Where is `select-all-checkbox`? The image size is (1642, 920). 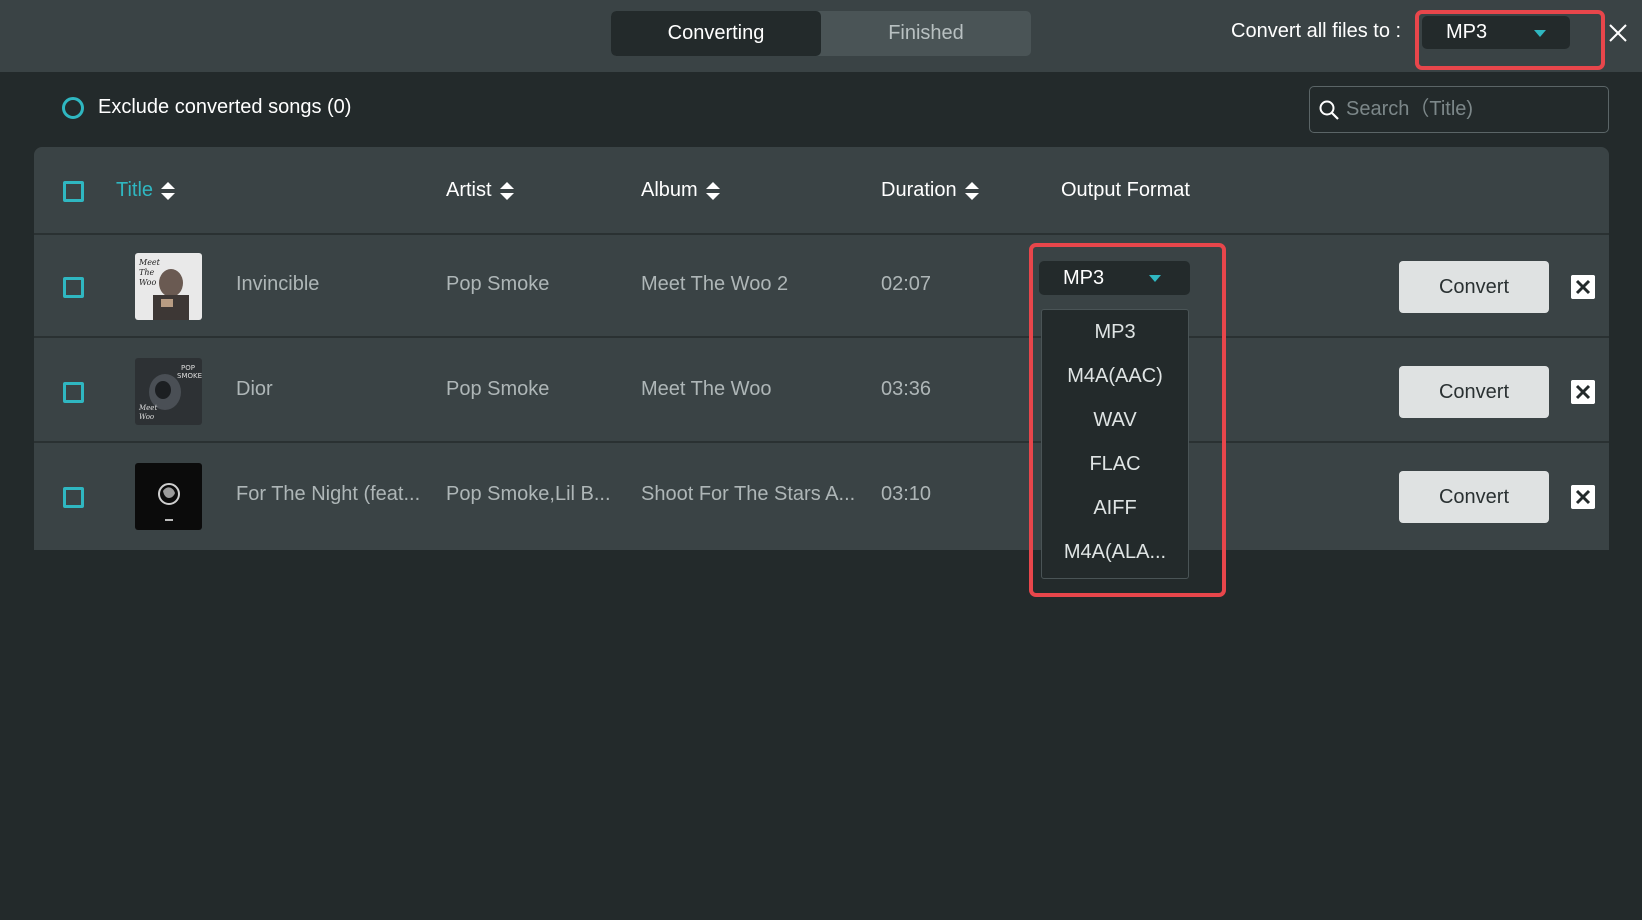
select-all-checkbox is located at coordinates (73, 191).